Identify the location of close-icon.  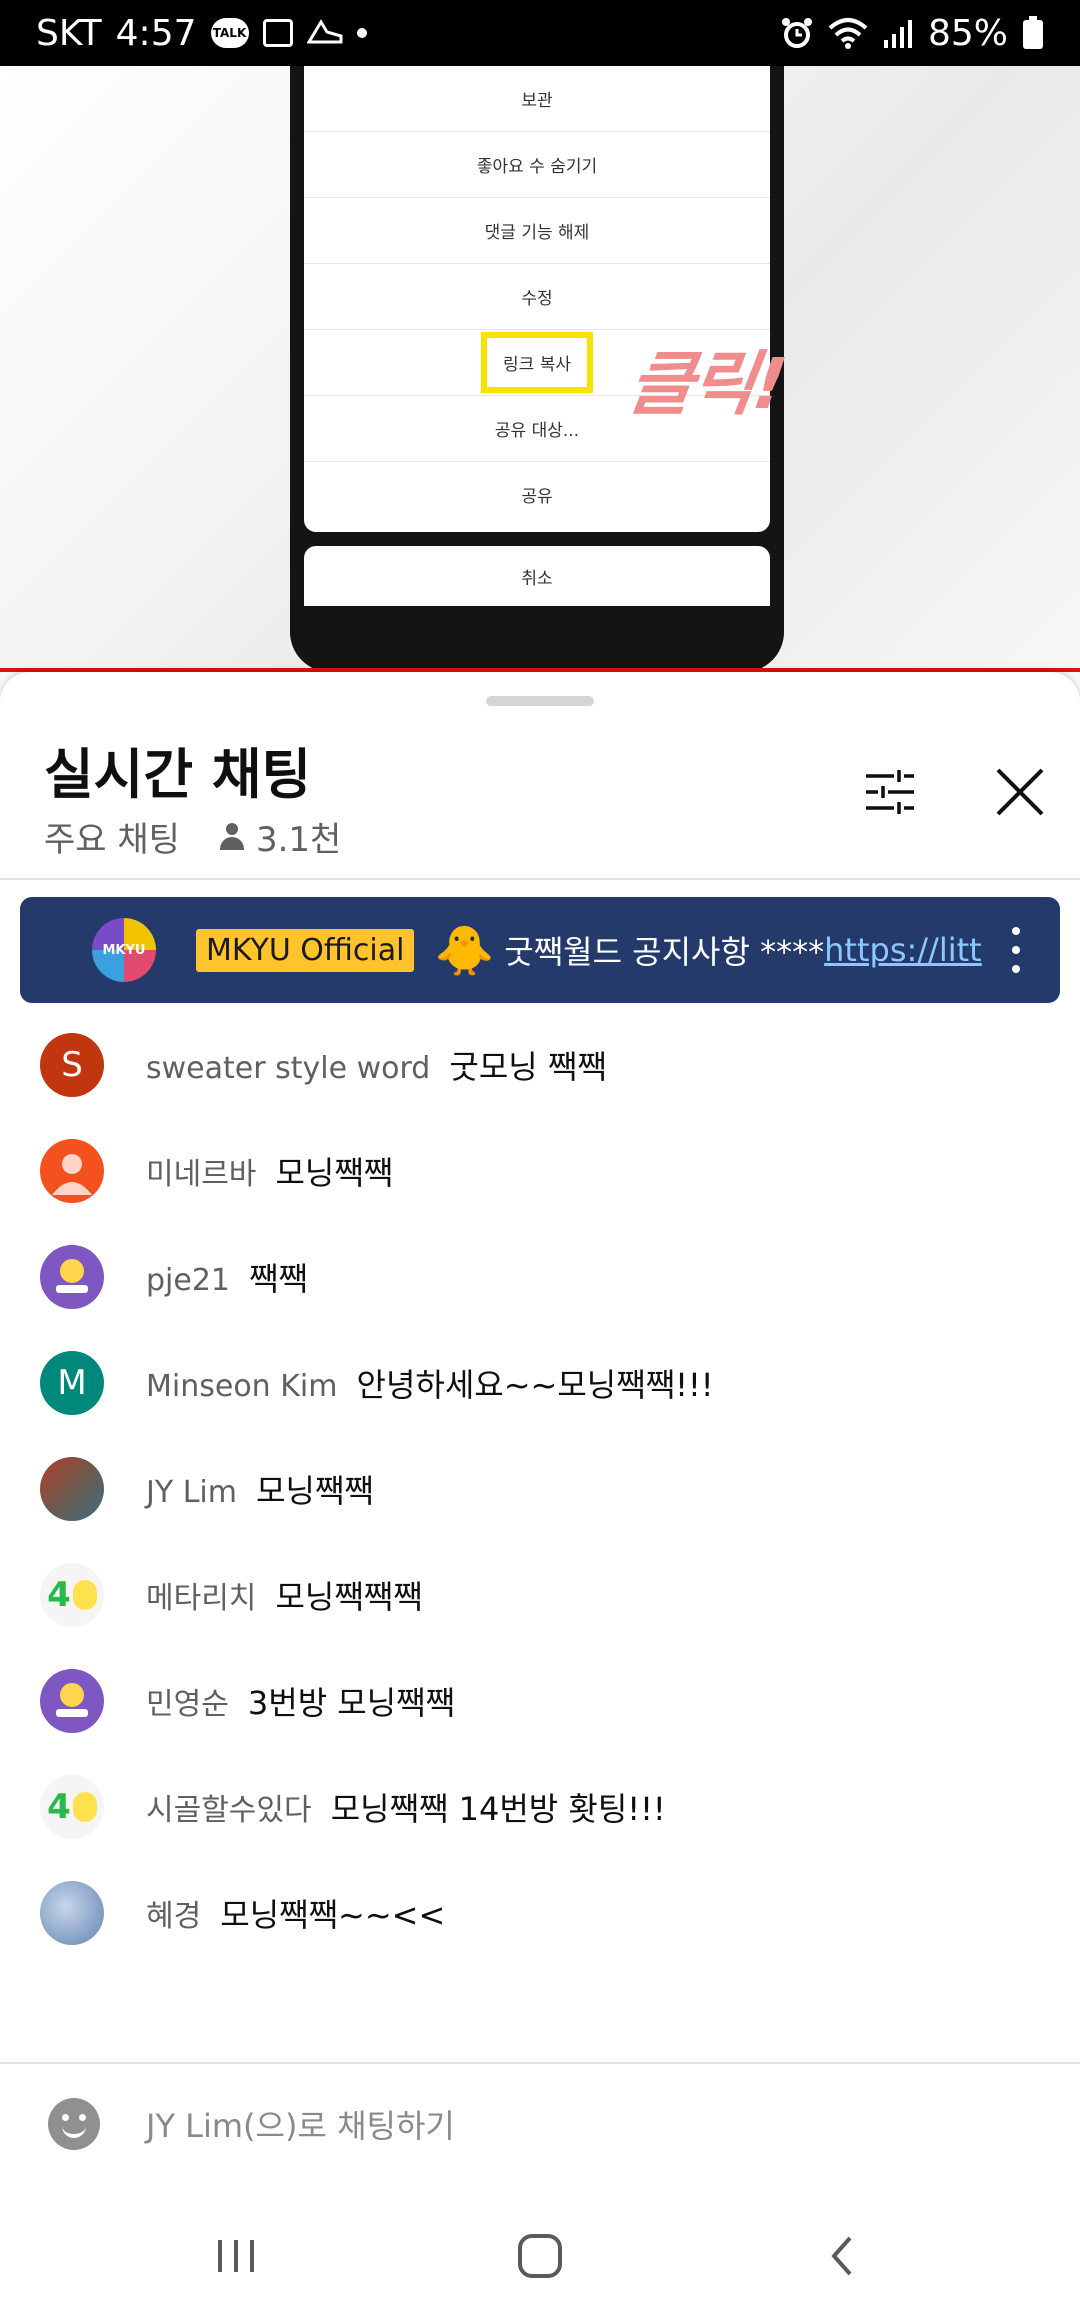
(1020, 792).